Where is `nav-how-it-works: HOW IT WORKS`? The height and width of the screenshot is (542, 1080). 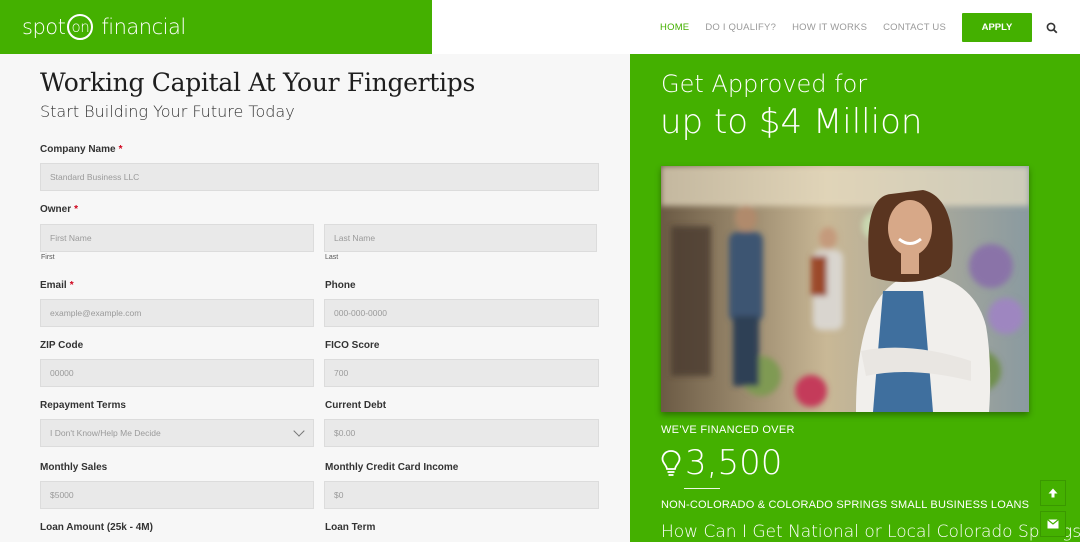
nav-how-it-works: HOW IT WORKS is located at coordinates (829, 27).